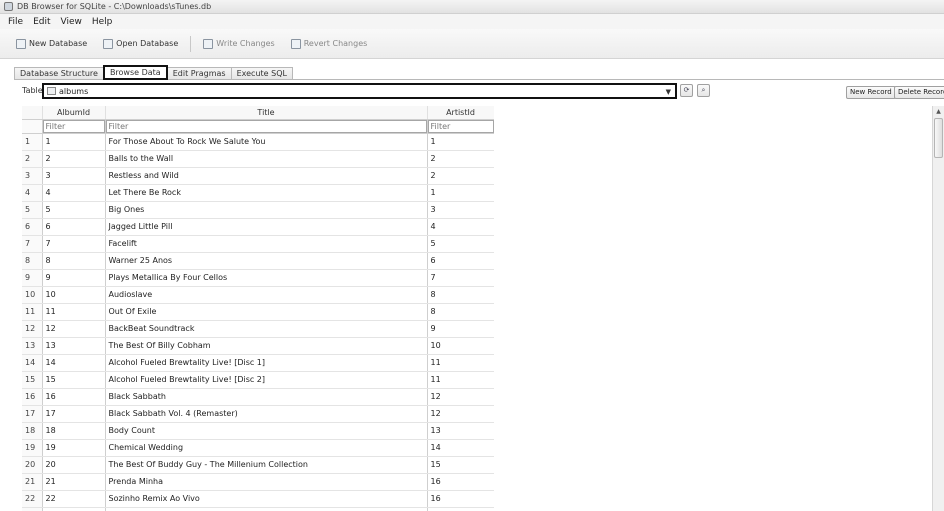 The image size is (944, 511). What do you see at coordinates (460, 193) in the screenshot?
I see `cell-artistid: 1` at bounding box center [460, 193].